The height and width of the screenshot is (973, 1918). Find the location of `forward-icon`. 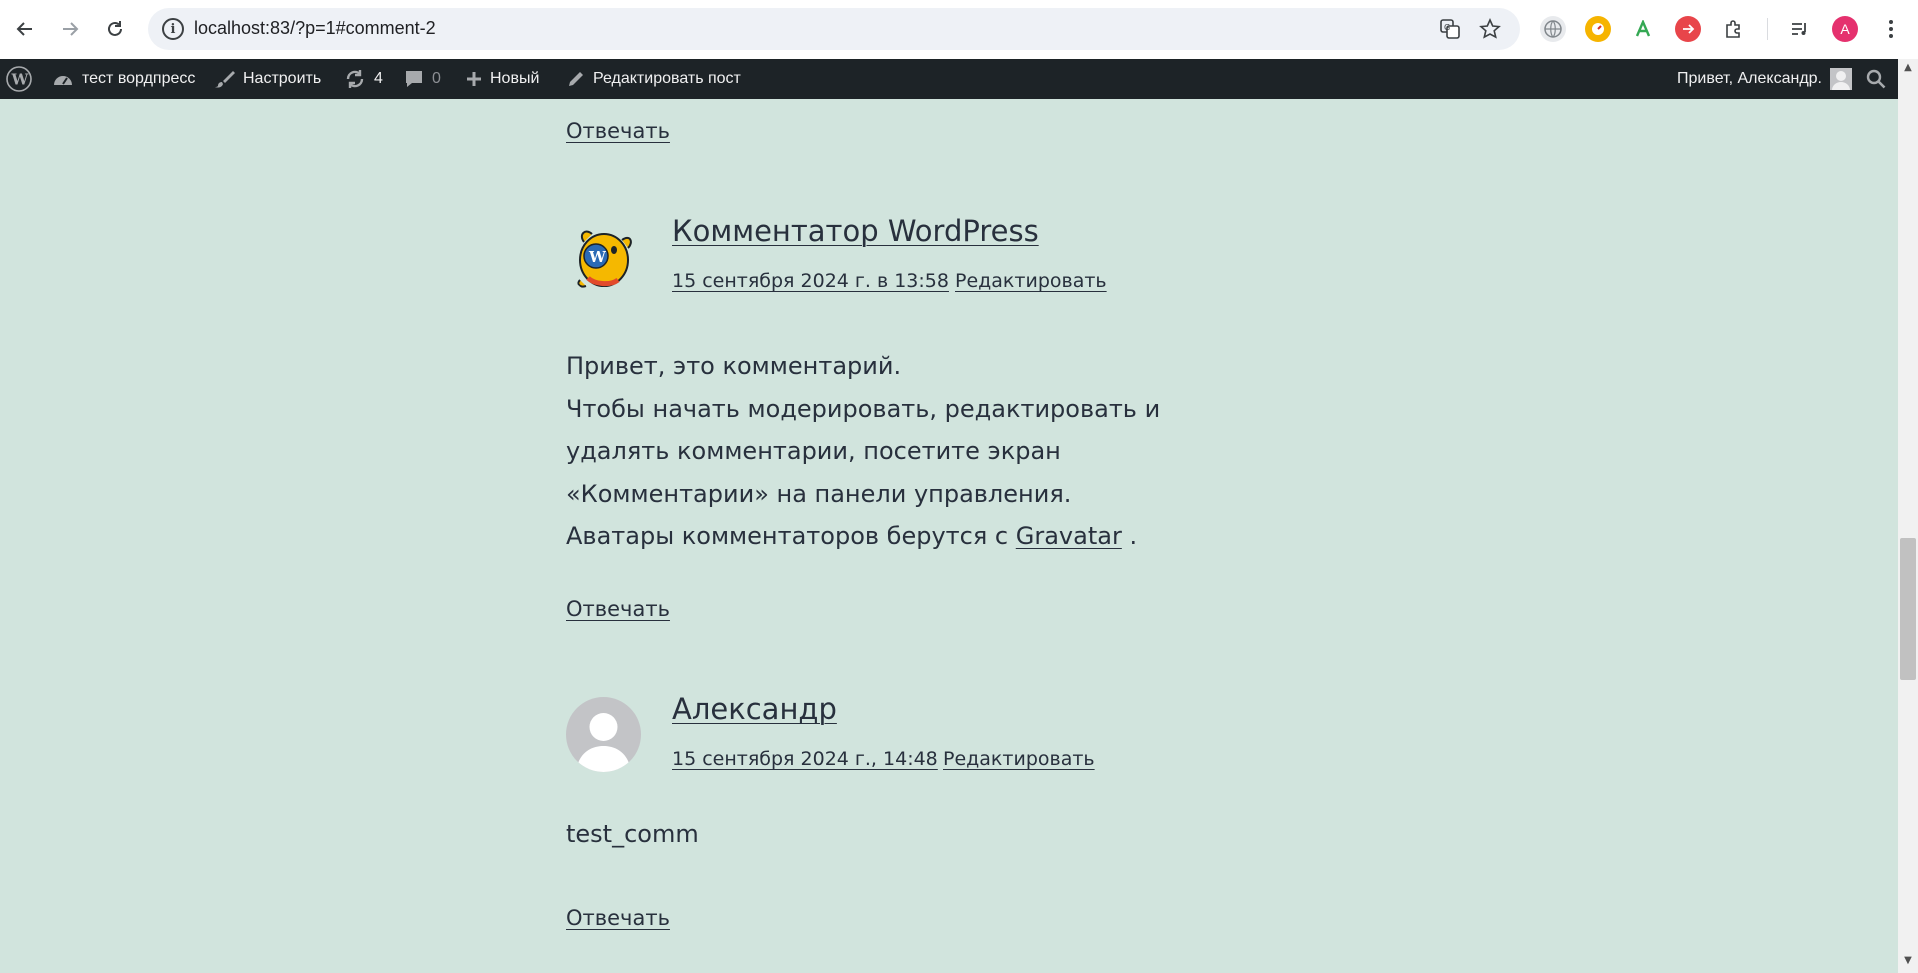

forward-icon is located at coordinates (70, 29).